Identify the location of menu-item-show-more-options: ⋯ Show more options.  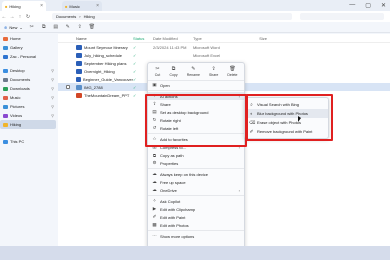
(196, 236).